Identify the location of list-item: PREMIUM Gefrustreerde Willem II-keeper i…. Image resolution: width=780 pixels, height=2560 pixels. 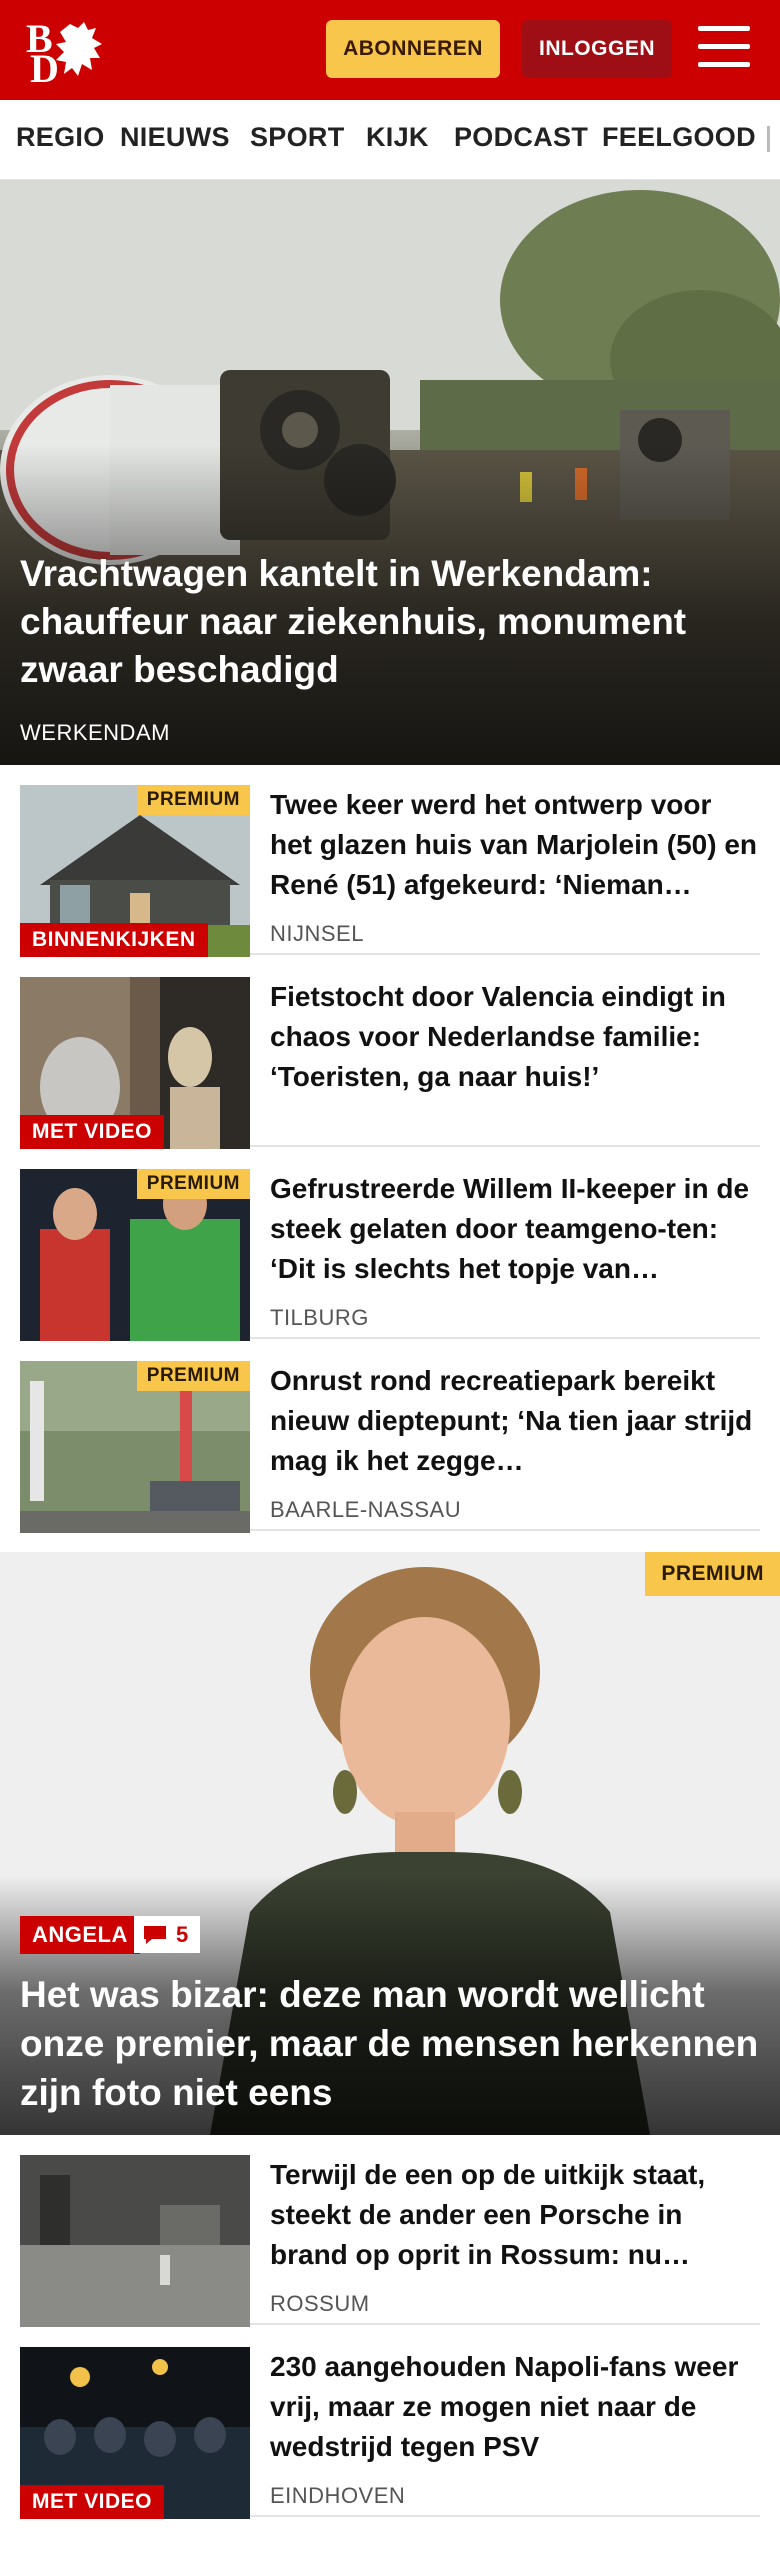
(390, 1245).